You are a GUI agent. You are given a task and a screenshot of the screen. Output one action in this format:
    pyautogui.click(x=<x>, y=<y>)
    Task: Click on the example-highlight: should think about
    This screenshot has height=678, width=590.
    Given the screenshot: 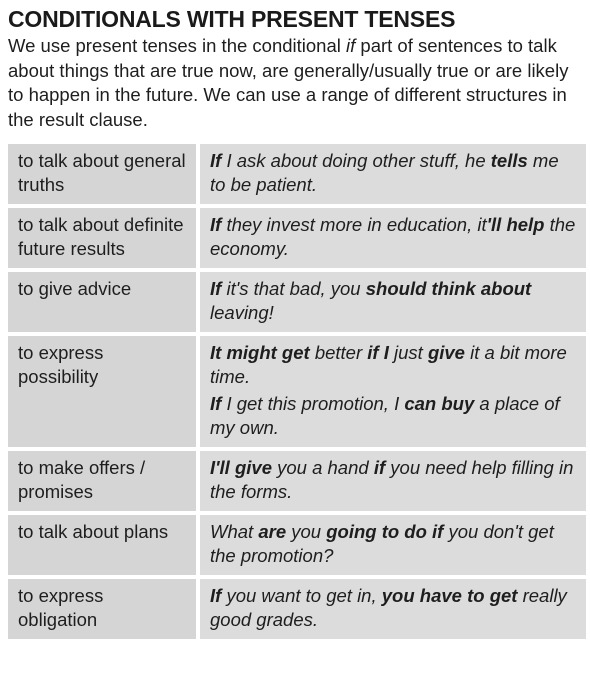 What is the action you would take?
    pyautogui.click(x=448, y=288)
    